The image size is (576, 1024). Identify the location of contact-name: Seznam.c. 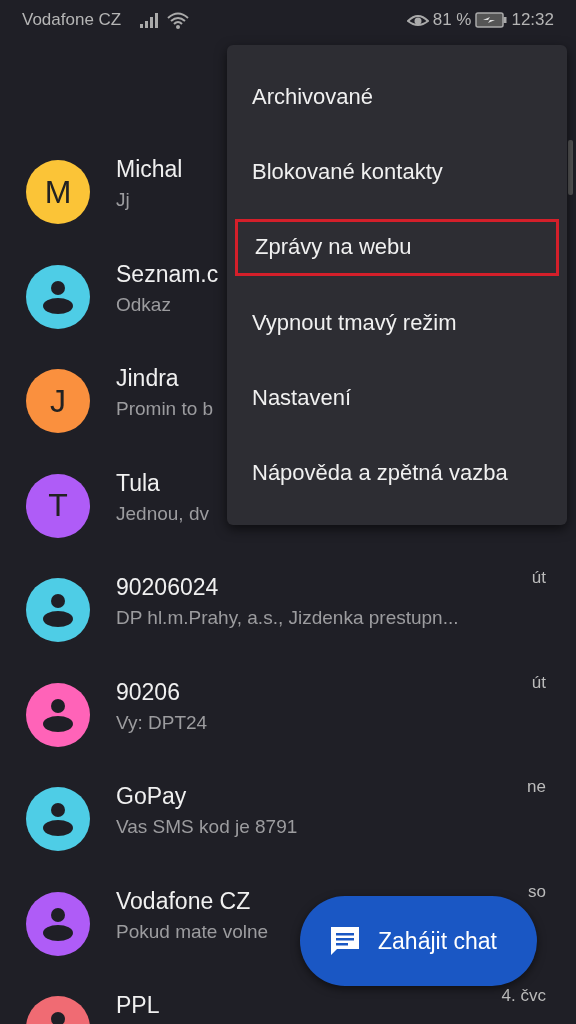
(167, 274).